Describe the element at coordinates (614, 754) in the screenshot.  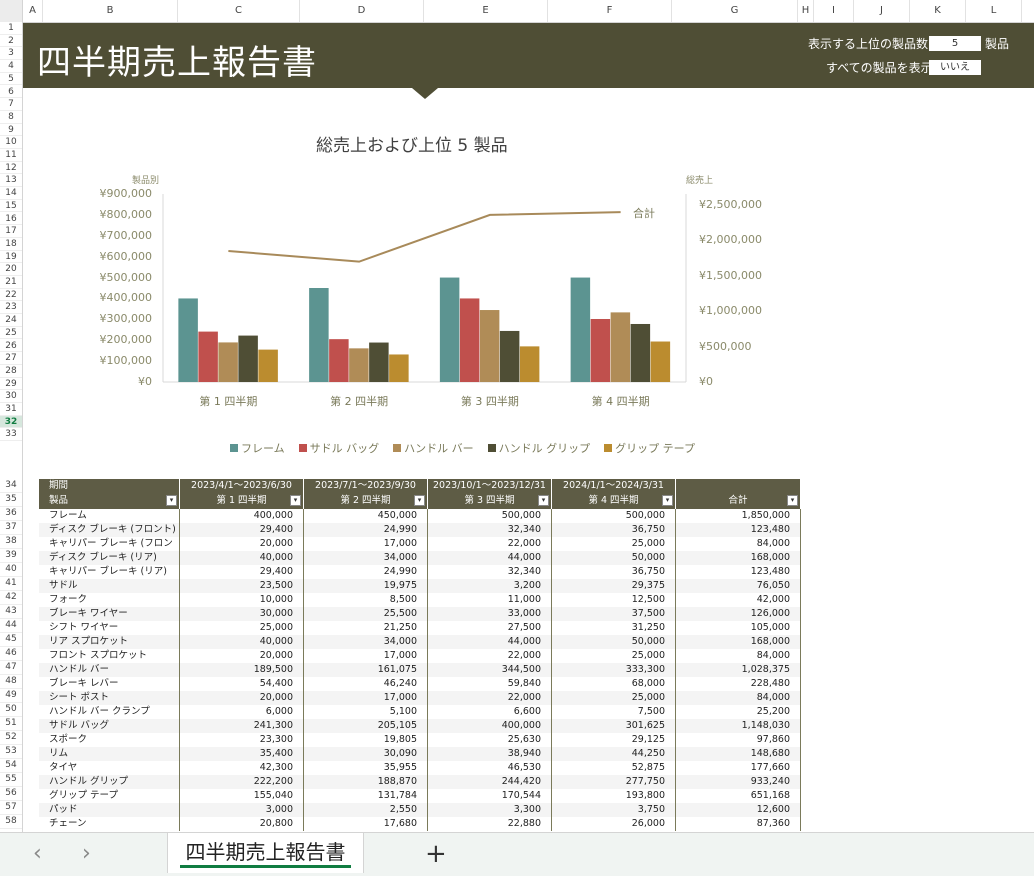
I see `value-cell: 44,250` at that location.